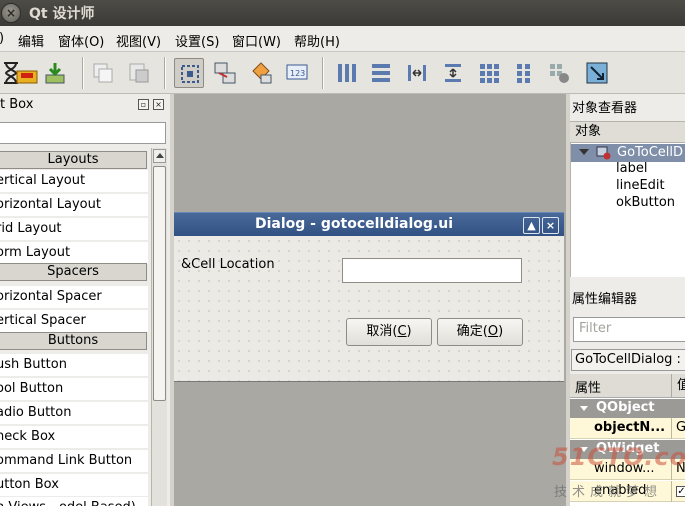 This screenshot has width=685, height=506. What do you see at coordinates (347, 73) in the screenshot?
I see `layout-horizontal-icon` at bounding box center [347, 73].